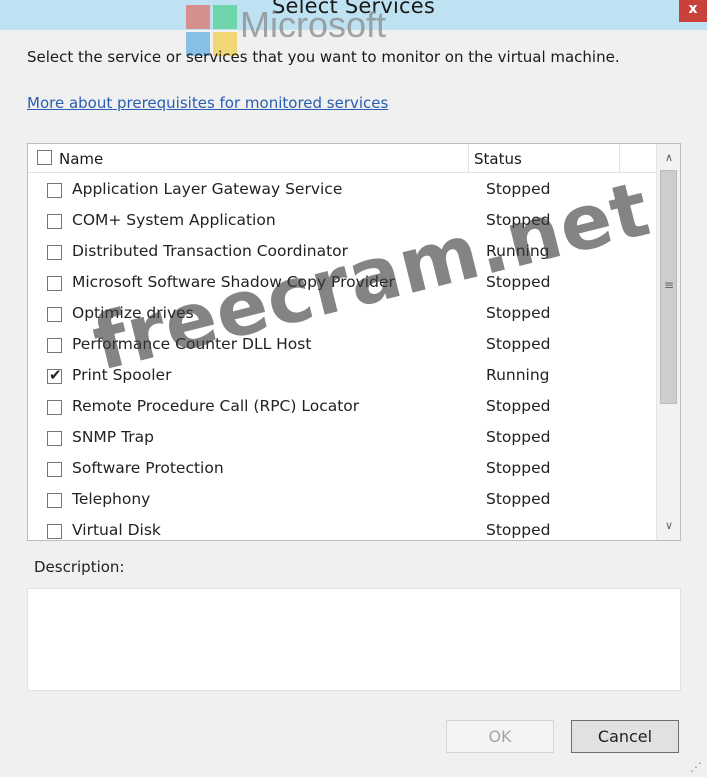 The width and height of the screenshot is (707, 777). I want to click on service-name: Virtual Disk, so click(116, 530).